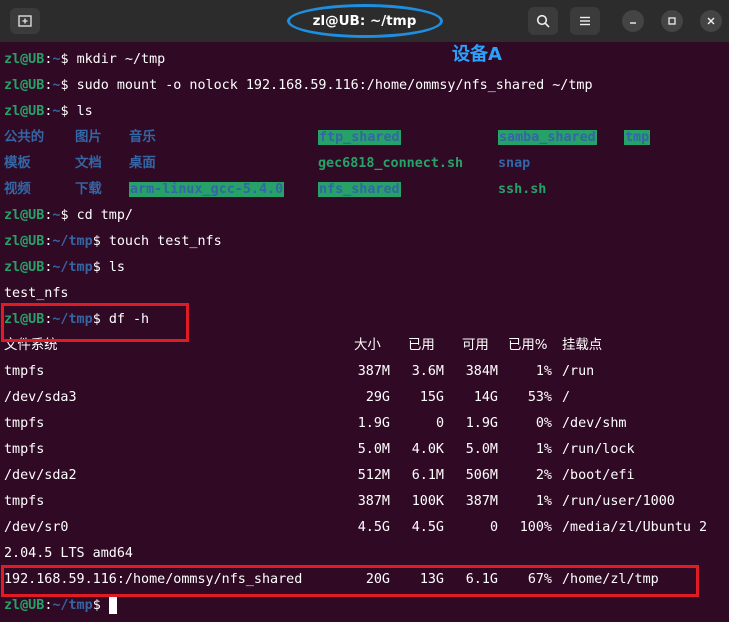  Describe the element at coordinates (112, 605) in the screenshot. I see `terminal-cursor` at that location.